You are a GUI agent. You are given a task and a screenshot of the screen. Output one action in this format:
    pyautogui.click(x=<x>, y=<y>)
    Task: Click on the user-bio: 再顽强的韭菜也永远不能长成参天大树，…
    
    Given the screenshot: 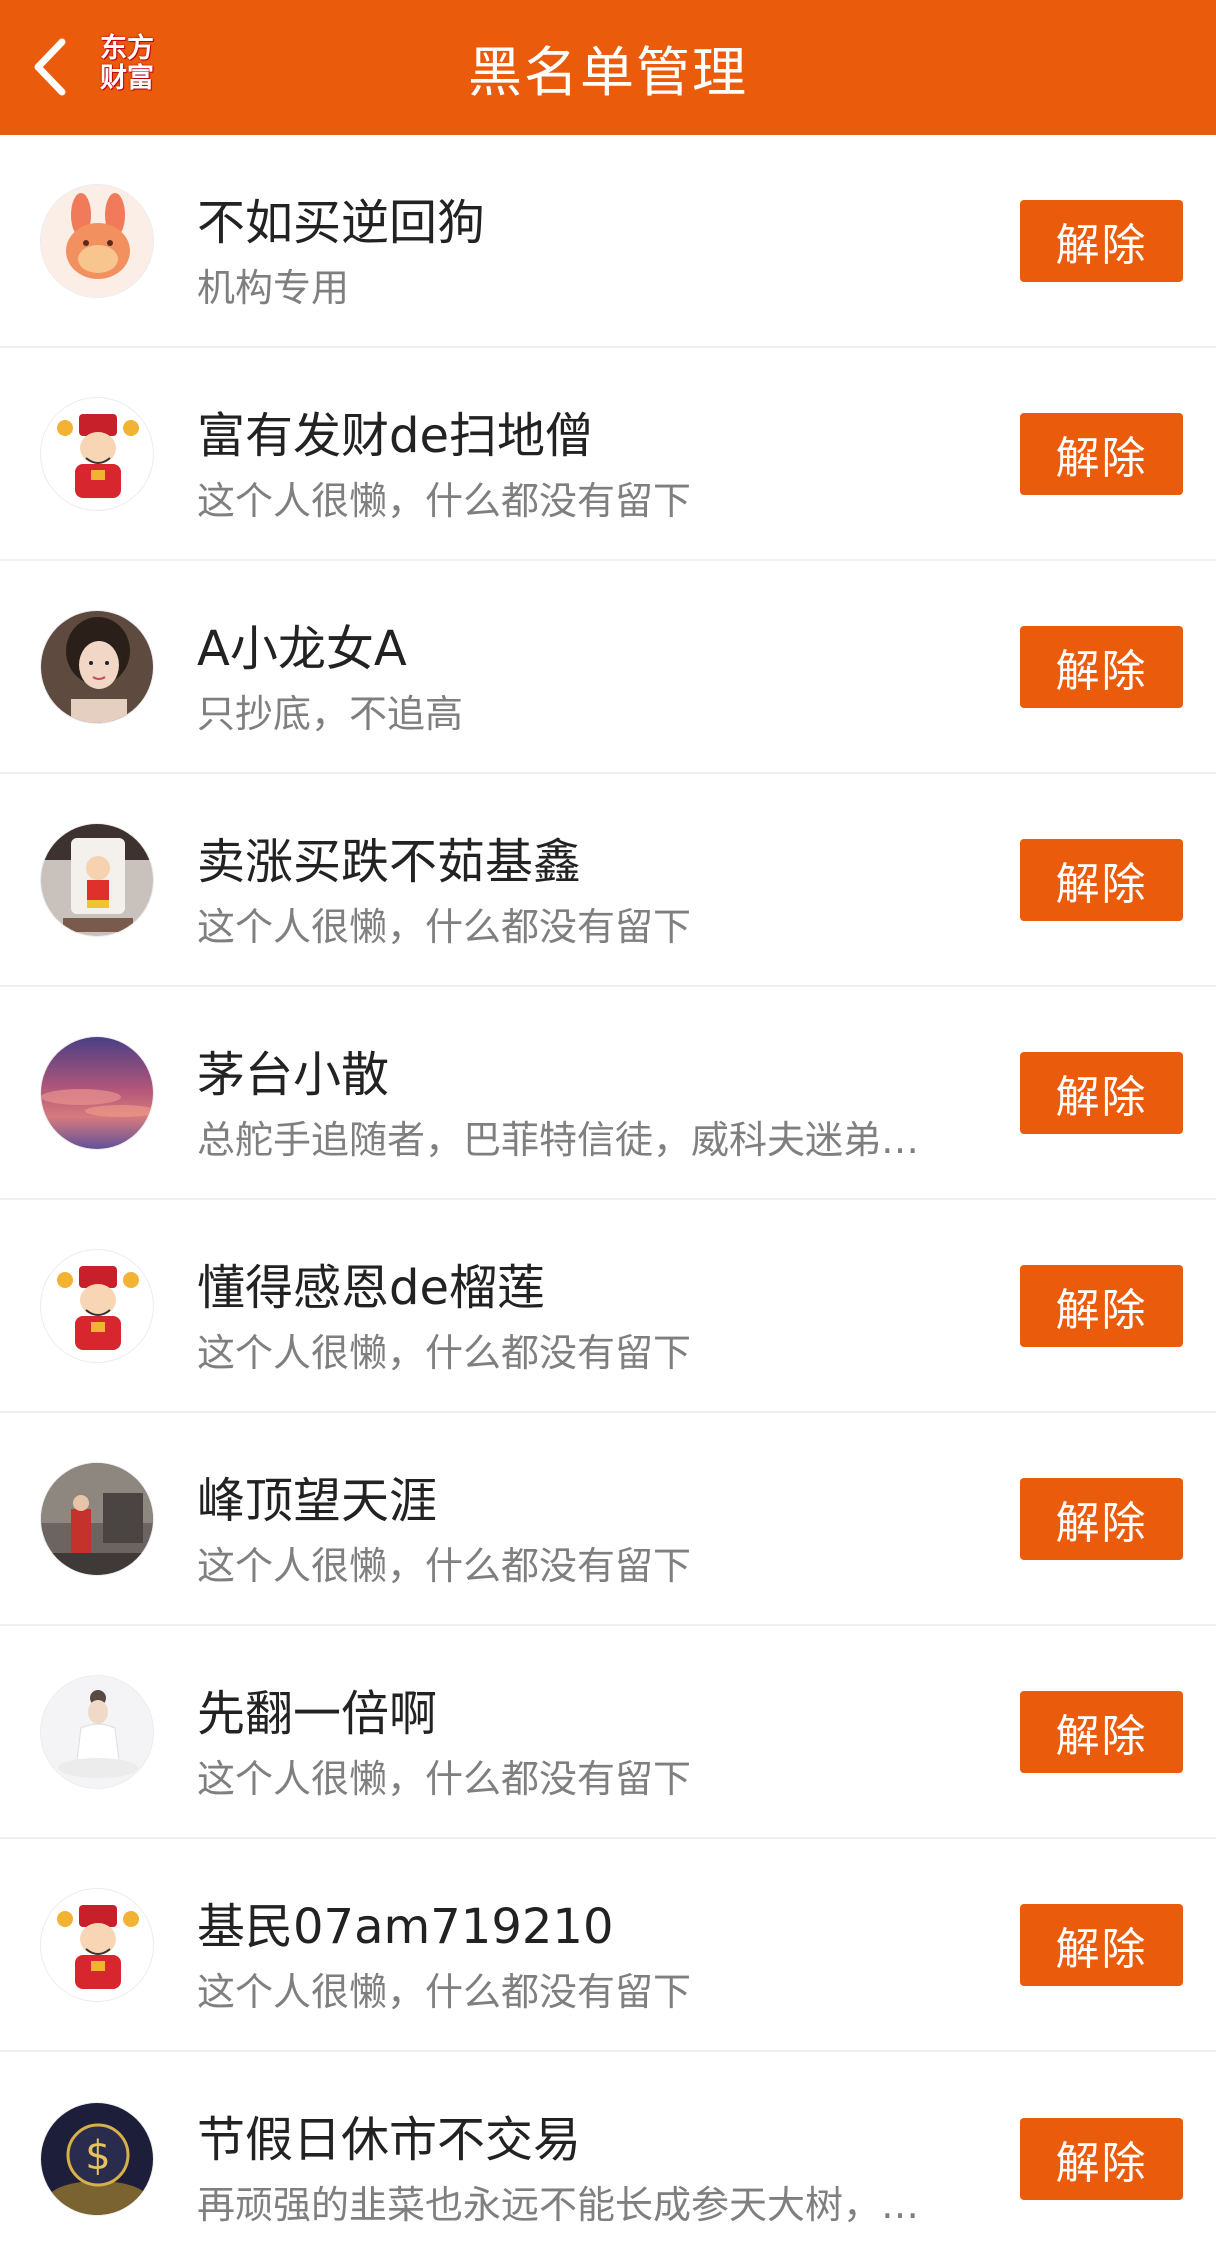 What is the action you would take?
    pyautogui.click(x=558, y=2205)
    